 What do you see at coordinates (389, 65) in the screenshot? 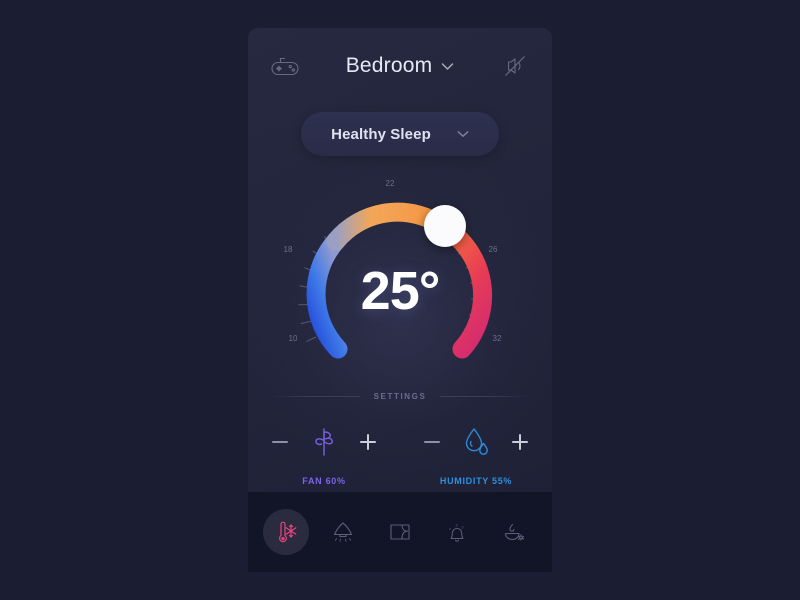
I see `page-title: Bedroom` at bounding box center [389, 65].